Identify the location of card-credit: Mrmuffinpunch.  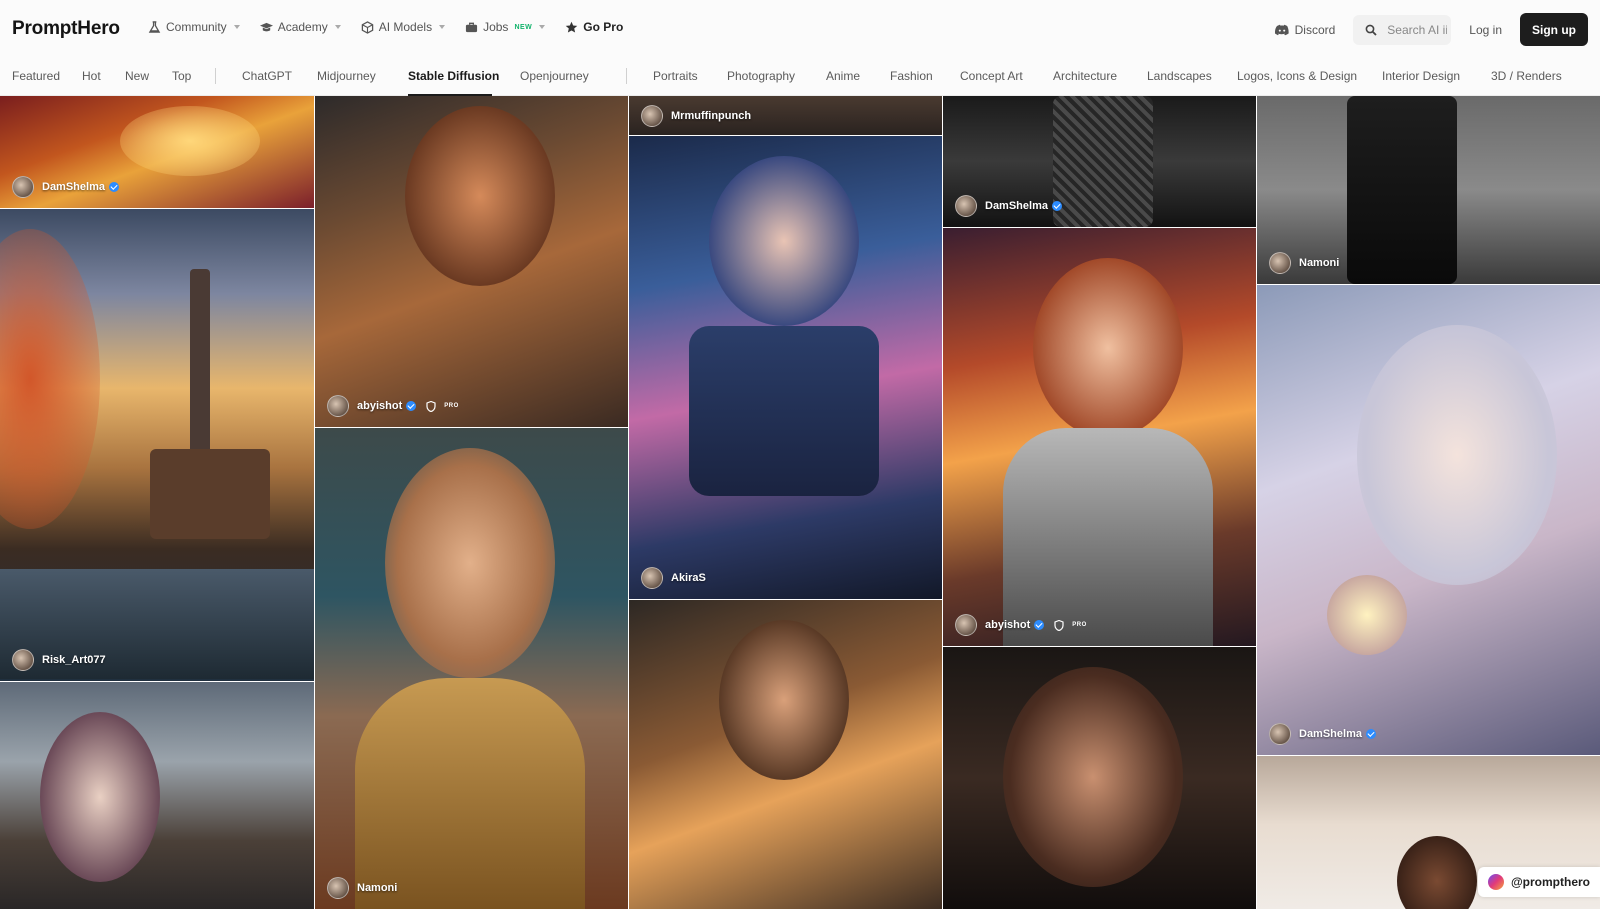
(696, 116).